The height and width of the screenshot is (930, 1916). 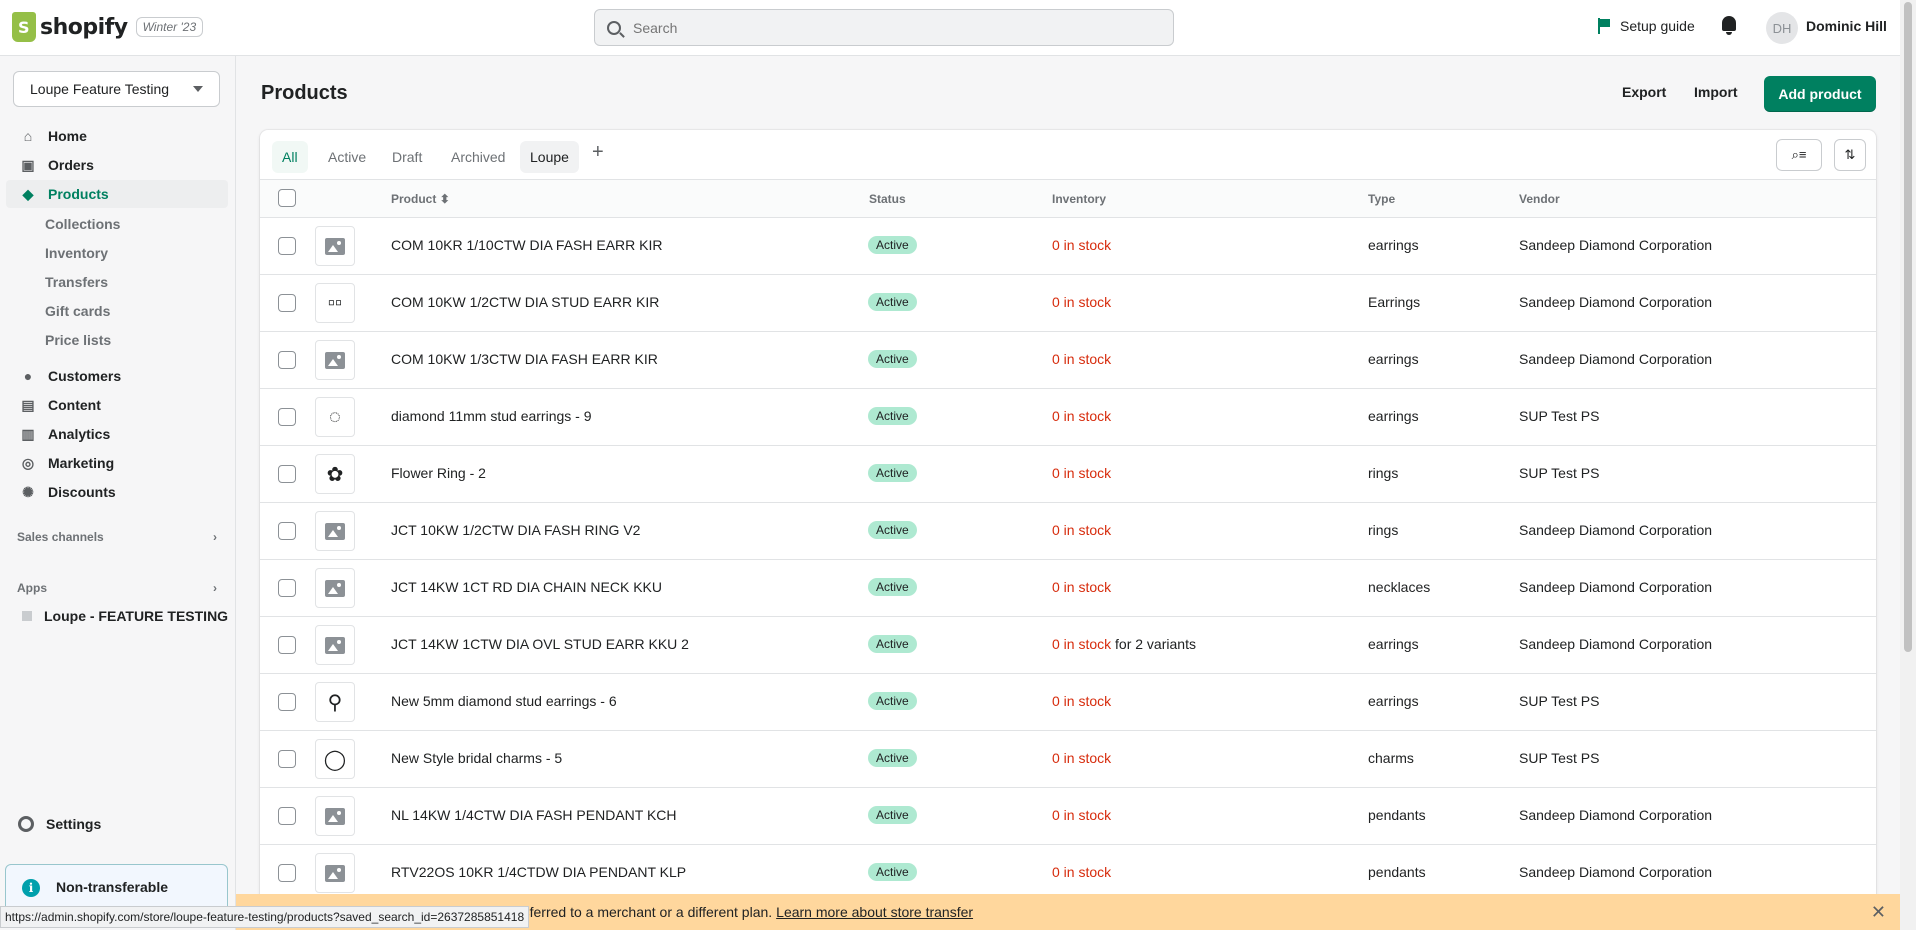 What do you see at coordinates (525, 302) in the screenshot?
I see `product-name: COM 10KW 1/2CTW DIA STUD EARR KIR` at bounding box center [525, 302].